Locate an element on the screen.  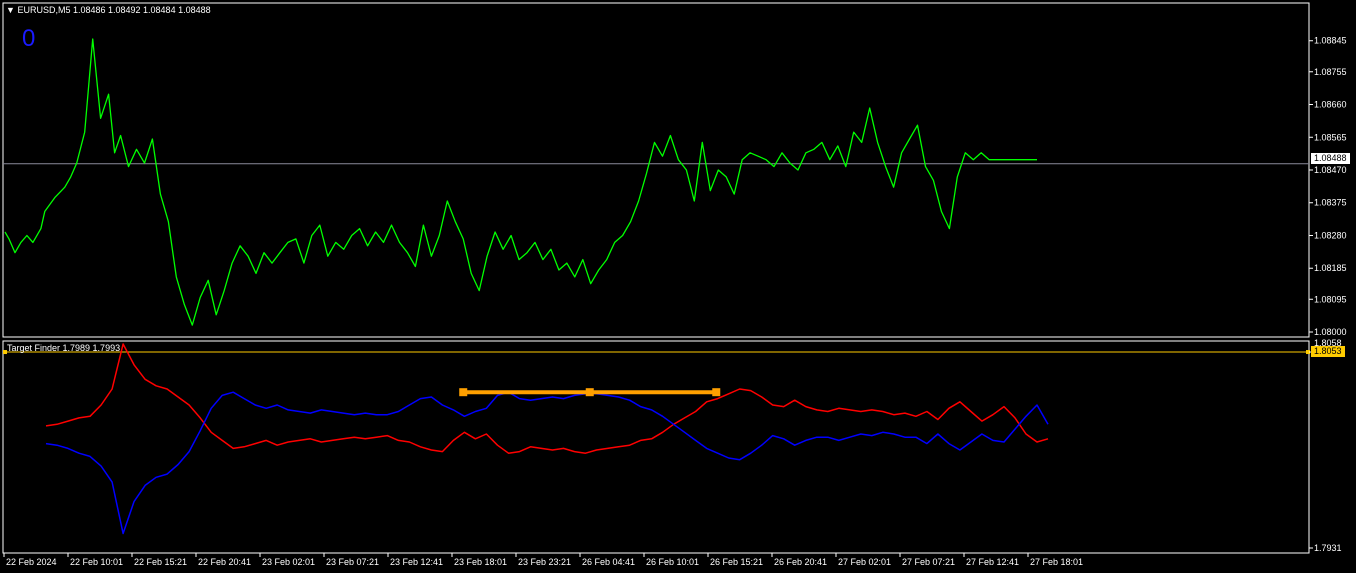
price-tick-label: 1.08280 is located at coordinates (1330, 235).